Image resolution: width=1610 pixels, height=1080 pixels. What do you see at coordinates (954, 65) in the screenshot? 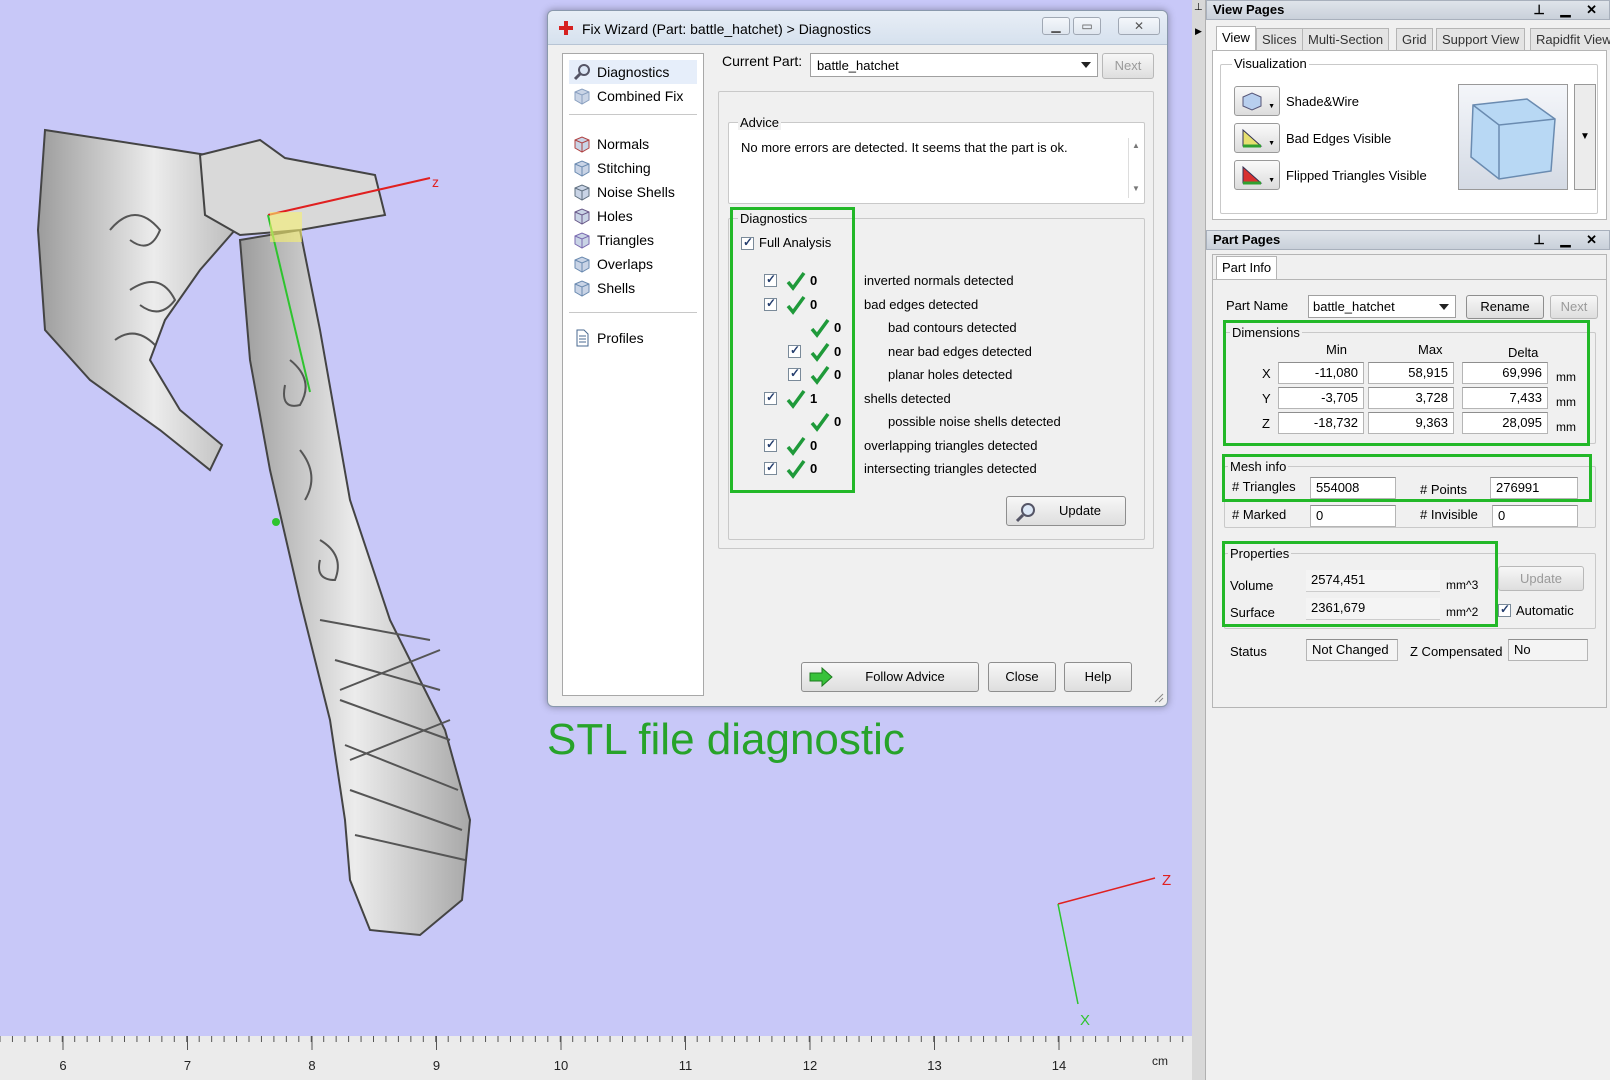
I see `current-part-dropdown: battle_hatchet` at bounding box center [954, 65].